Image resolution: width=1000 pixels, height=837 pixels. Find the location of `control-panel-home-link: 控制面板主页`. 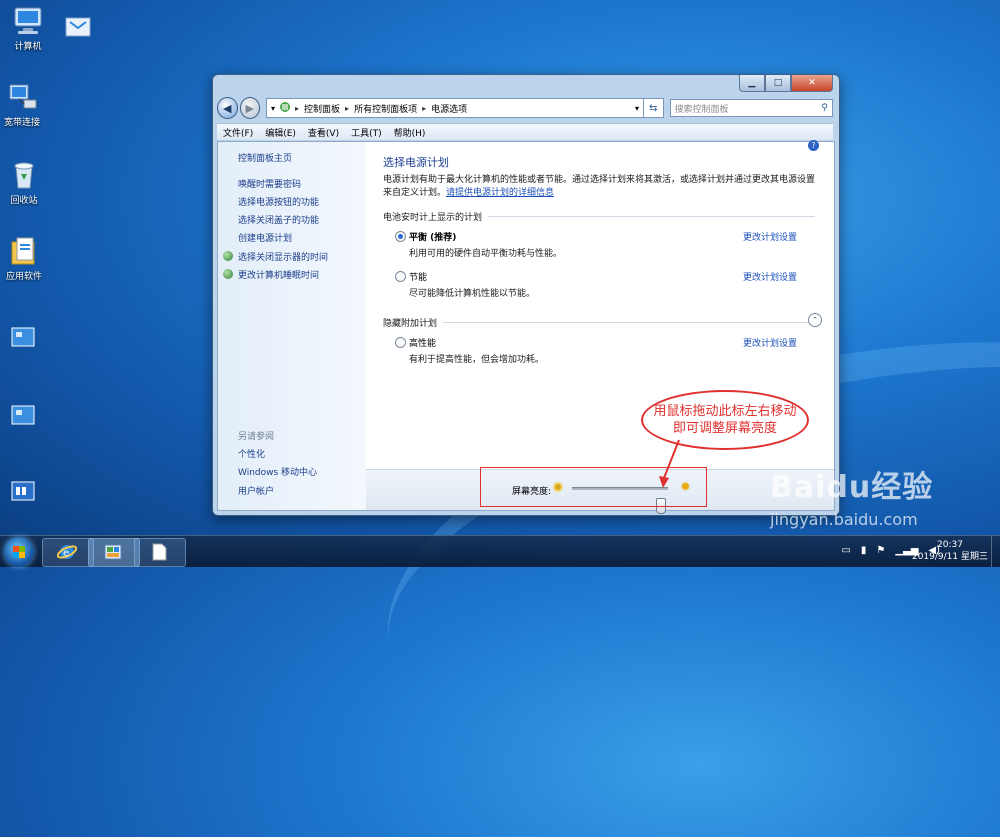

control-panel-home-link: 控制面板主页 is located at coordinates (265, 157).